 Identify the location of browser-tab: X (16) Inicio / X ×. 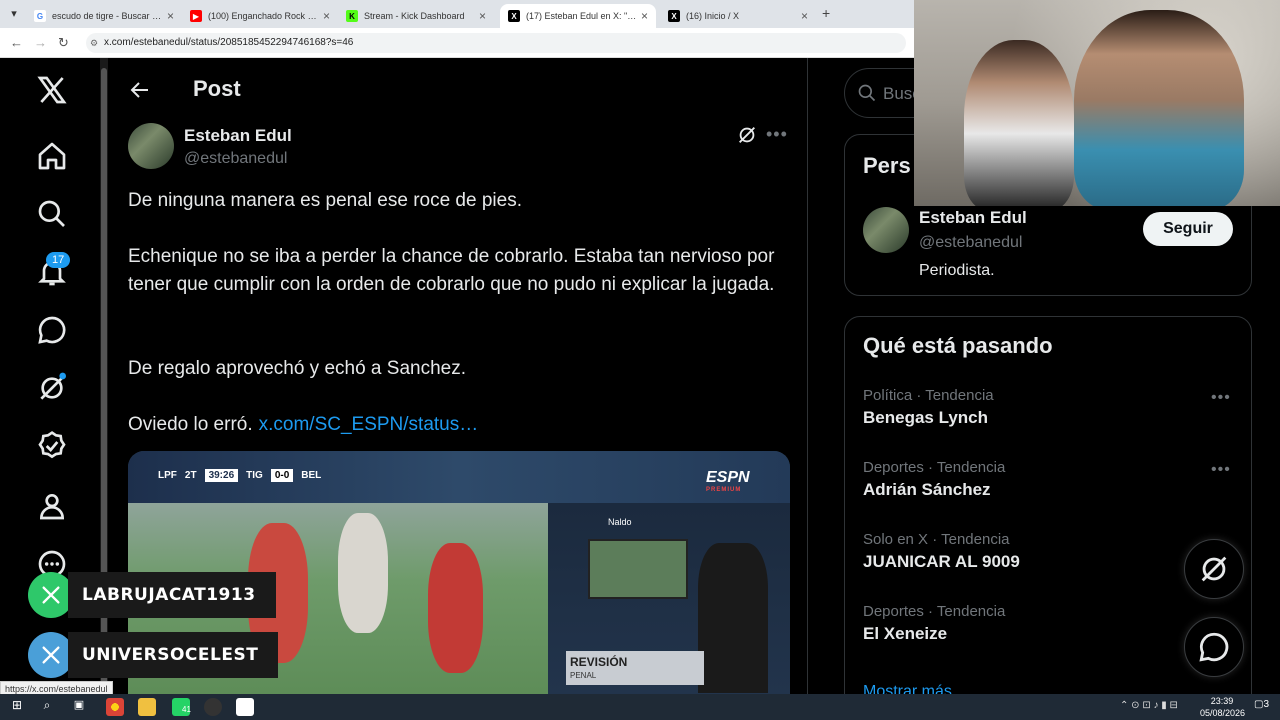
(738, 16).